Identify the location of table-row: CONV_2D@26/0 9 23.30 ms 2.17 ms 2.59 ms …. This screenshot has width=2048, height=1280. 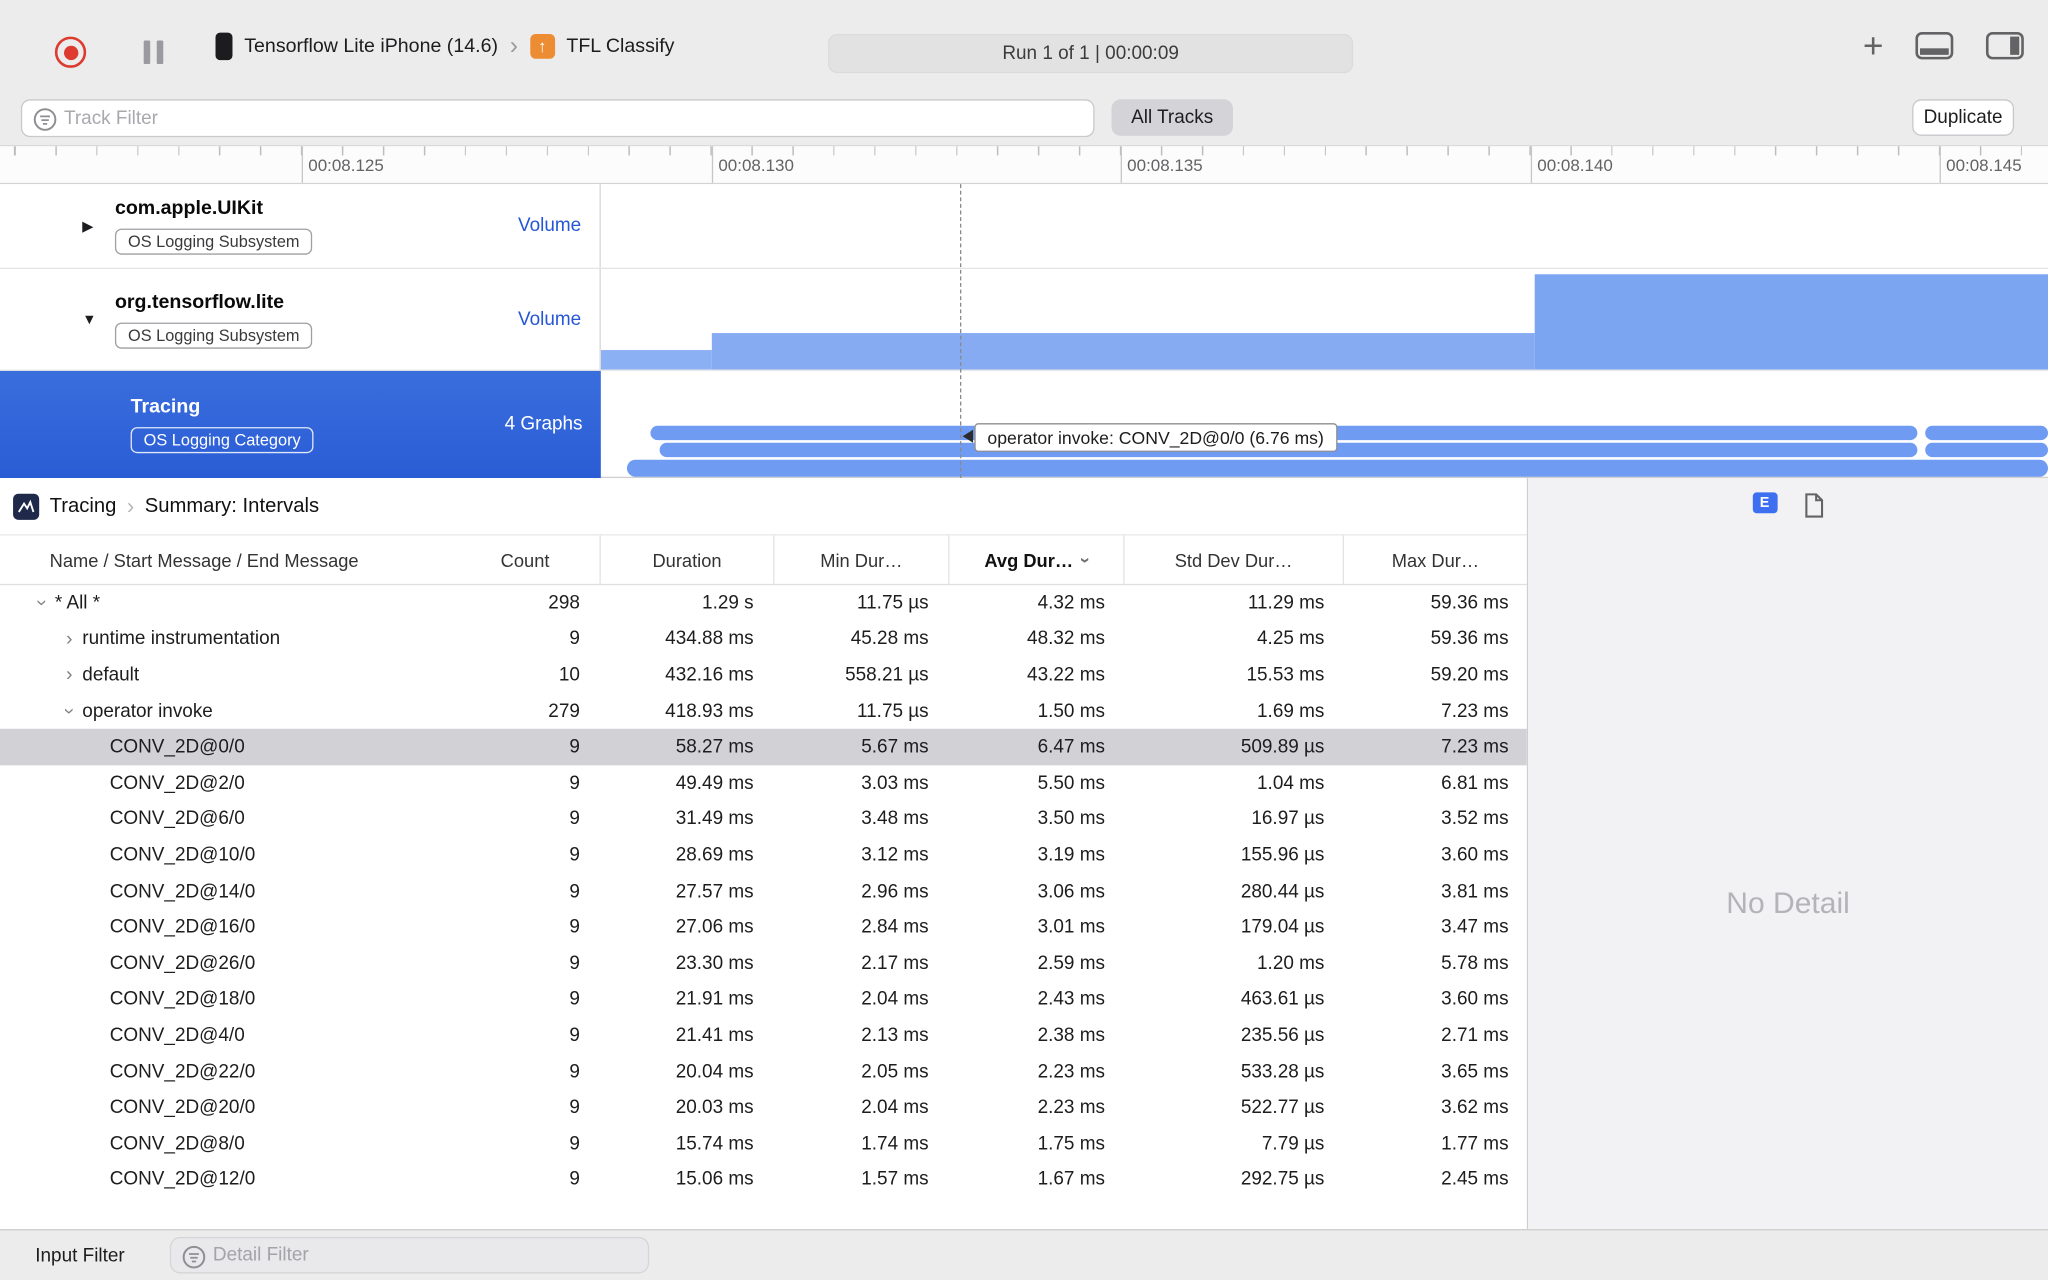
(763, 964).